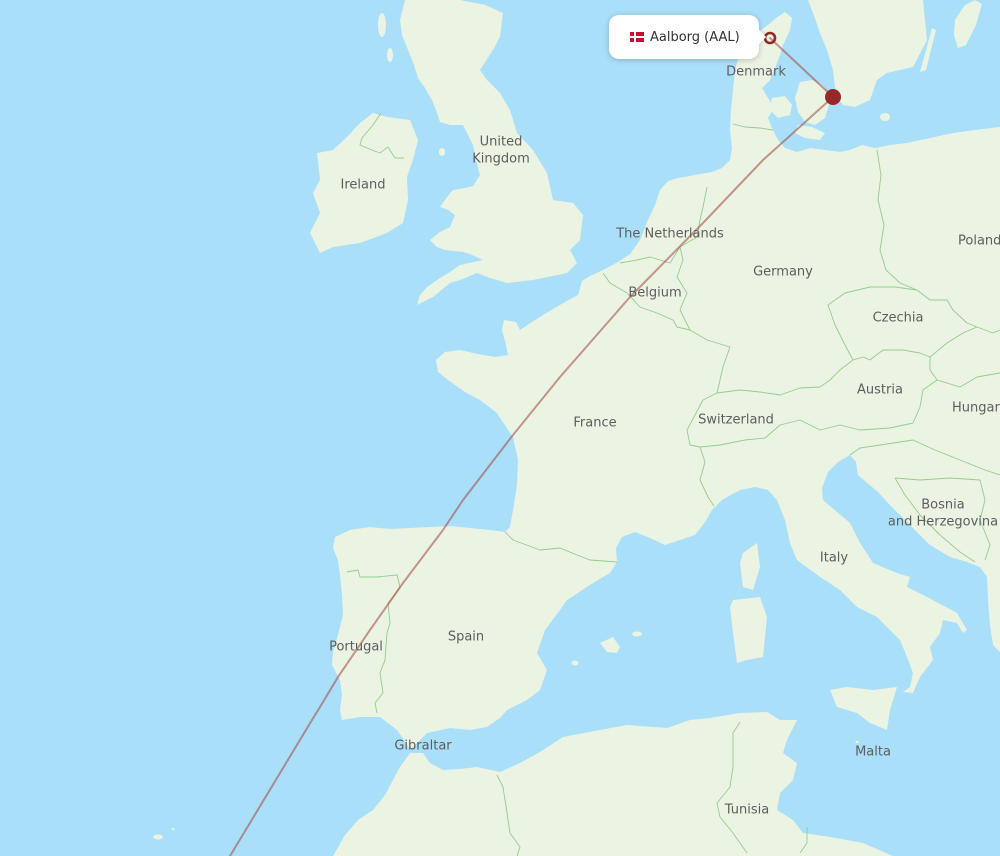 The height and width of the screenshot is (856, 1000). What do you see at coordinates (158, 837) in the screenshot?
I see `landmass-madeira` at bounding box center [158, 837].